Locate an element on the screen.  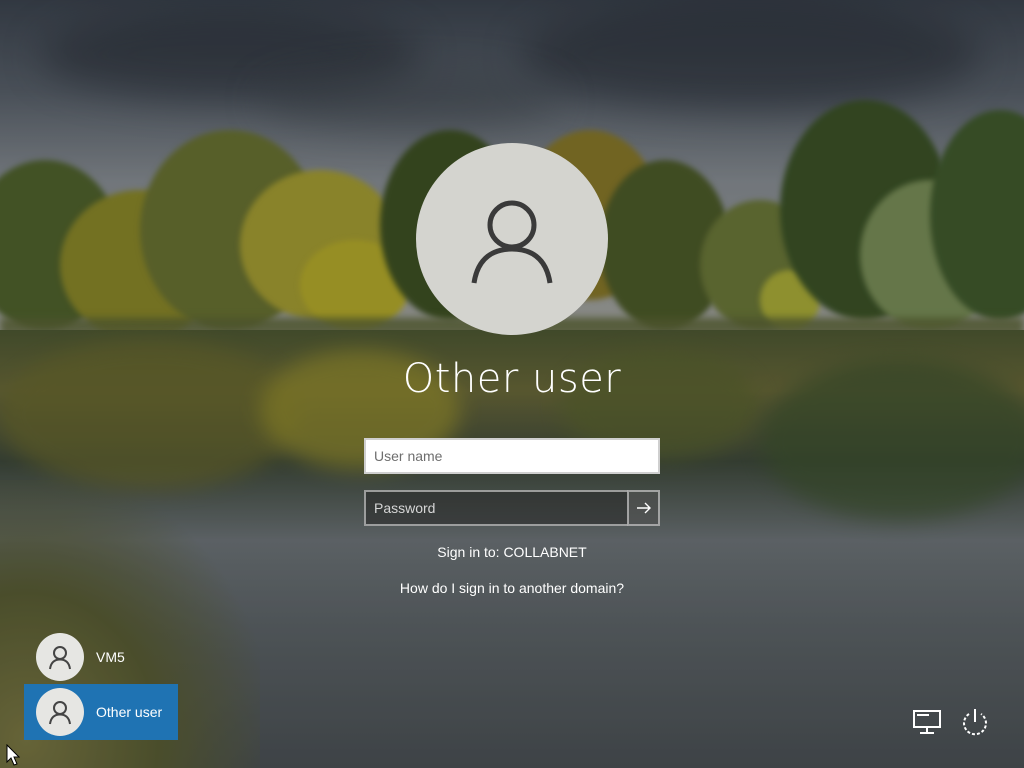
user-tile-other-user: Other user is located at coordinates (101, 712).